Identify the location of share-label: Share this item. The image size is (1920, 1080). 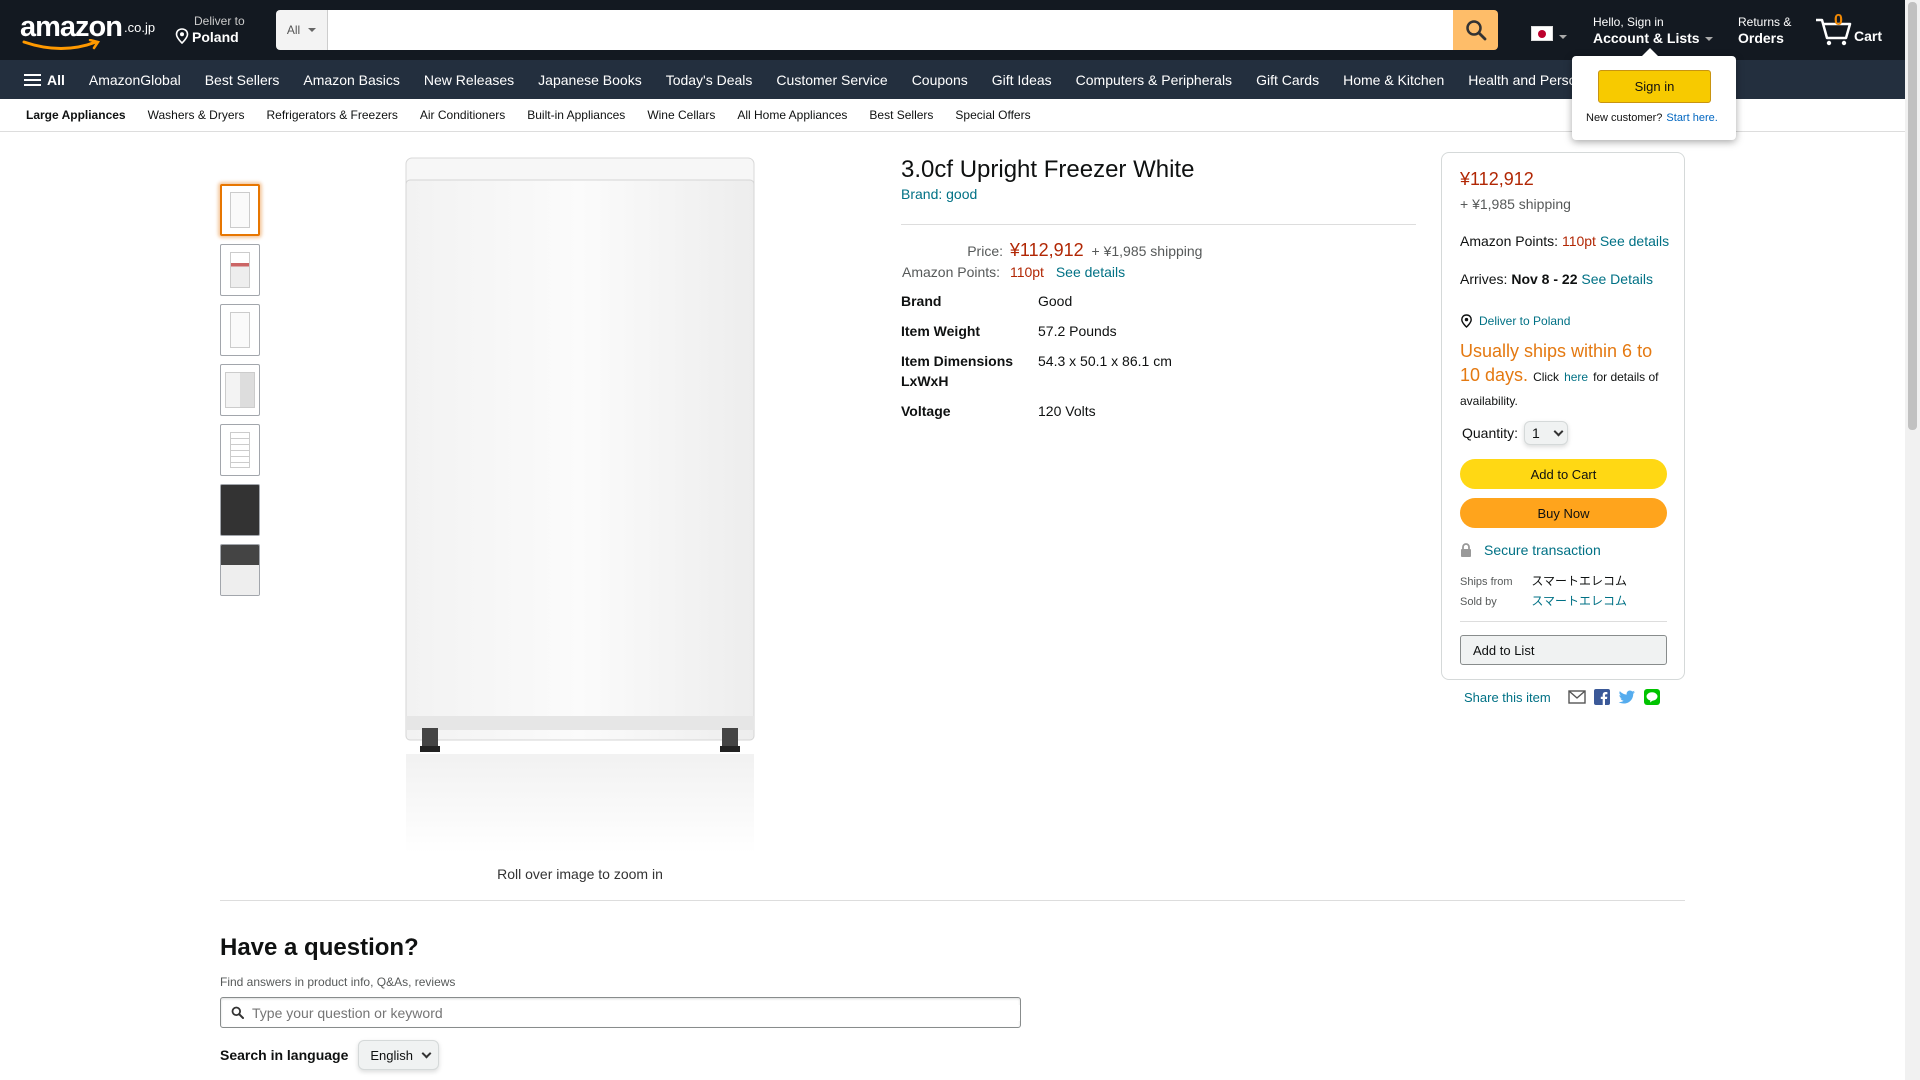
(1507, 697).